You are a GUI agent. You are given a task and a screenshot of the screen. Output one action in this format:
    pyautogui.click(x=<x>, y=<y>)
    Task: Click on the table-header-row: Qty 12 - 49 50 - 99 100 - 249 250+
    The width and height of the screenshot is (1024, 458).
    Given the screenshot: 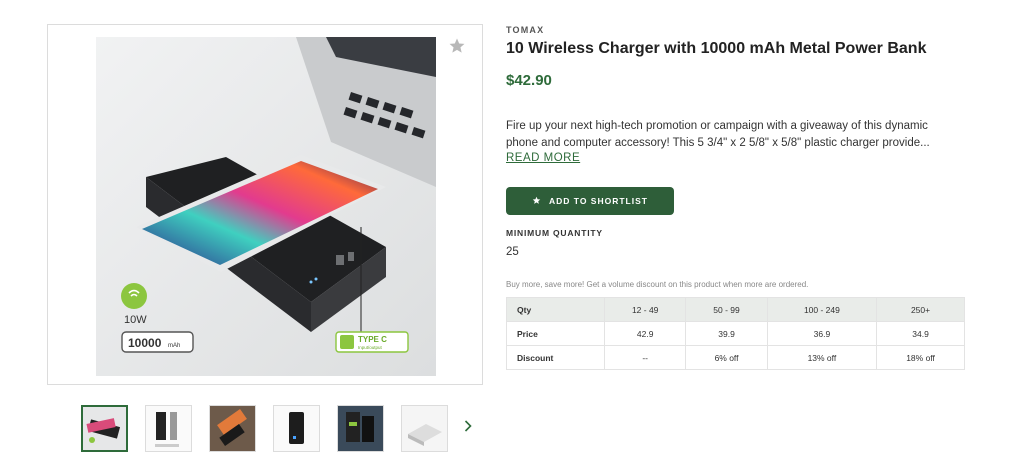 What is the action you would take?
    pyautogui.click(x=735, y=309)
    